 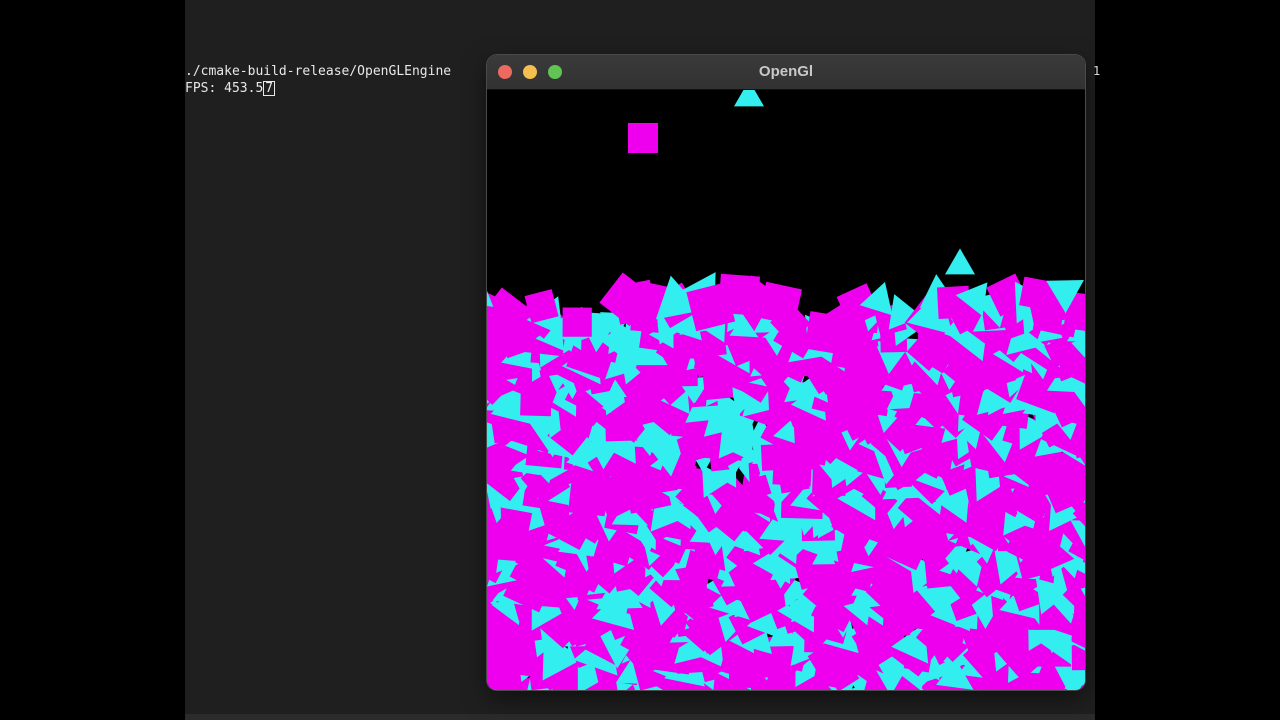 I want to click on terminal-cursor: 7, so click(x=269, y=88).